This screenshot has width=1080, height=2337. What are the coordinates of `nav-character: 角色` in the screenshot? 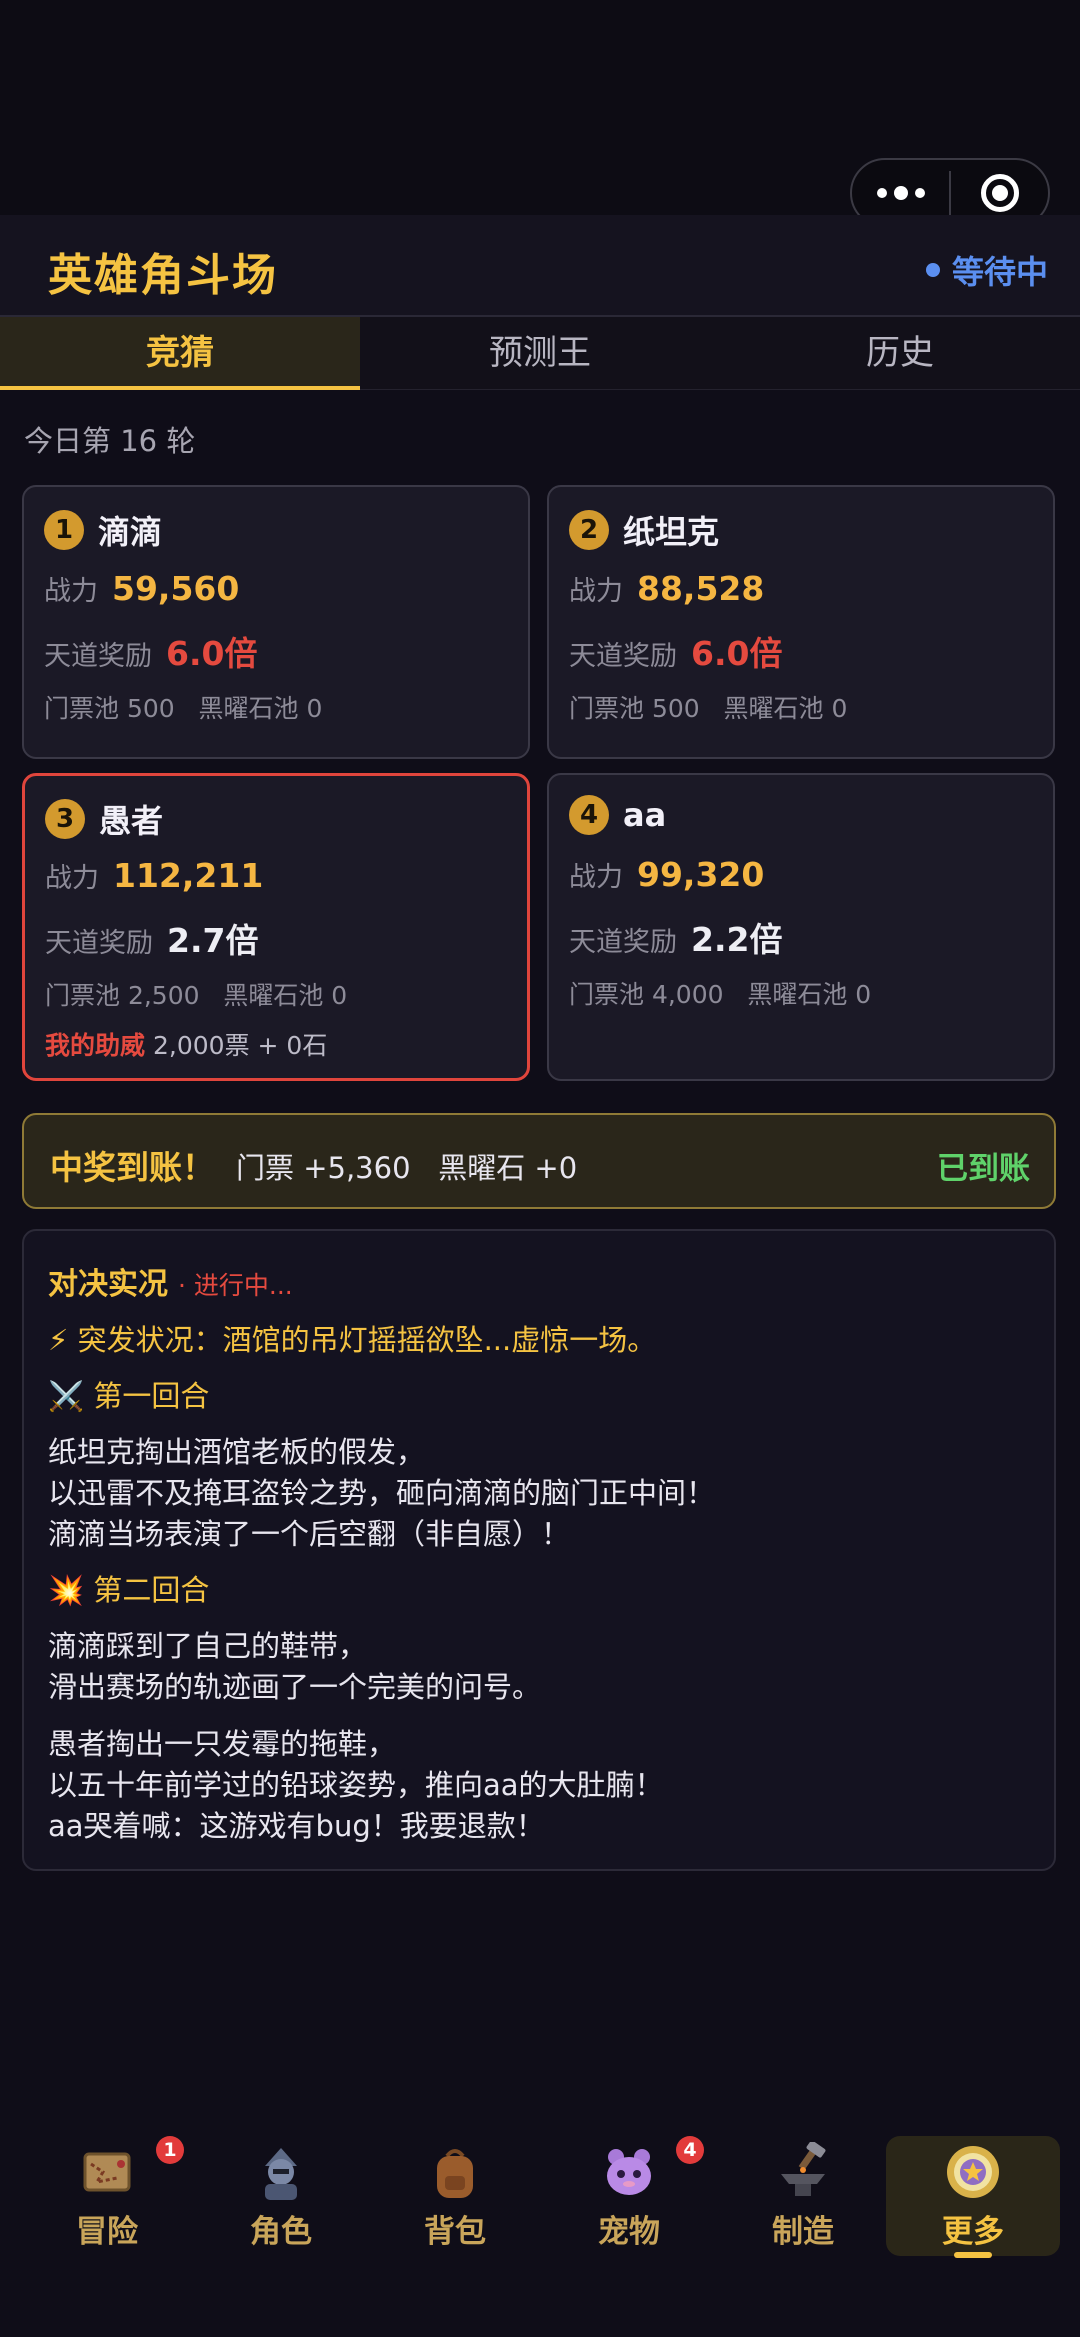 It's located at (281, 2196).